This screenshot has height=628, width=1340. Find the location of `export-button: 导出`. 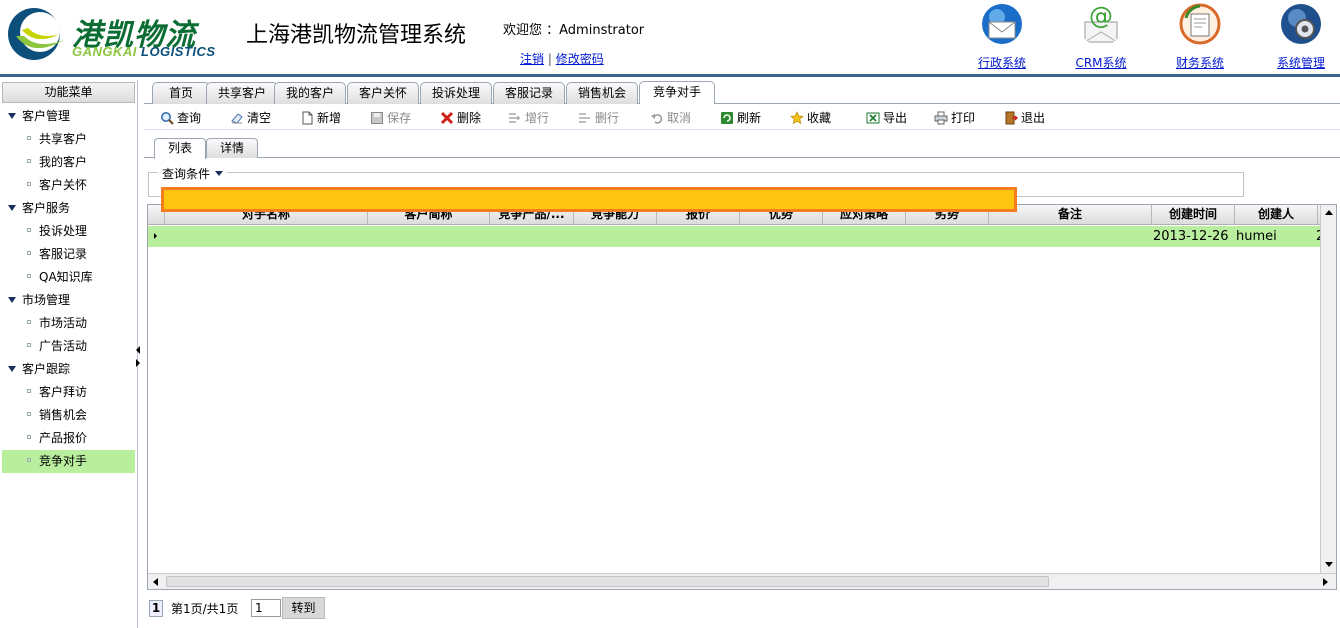

export-button: 导出 is located at coordinates (886, 118).